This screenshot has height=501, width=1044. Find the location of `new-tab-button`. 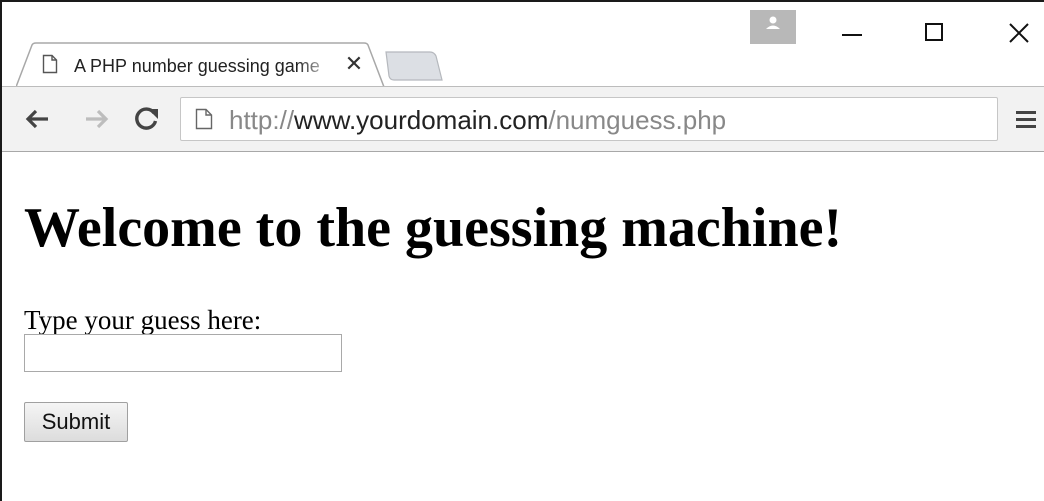

new-tab-button is located at coordinates (412, 66).